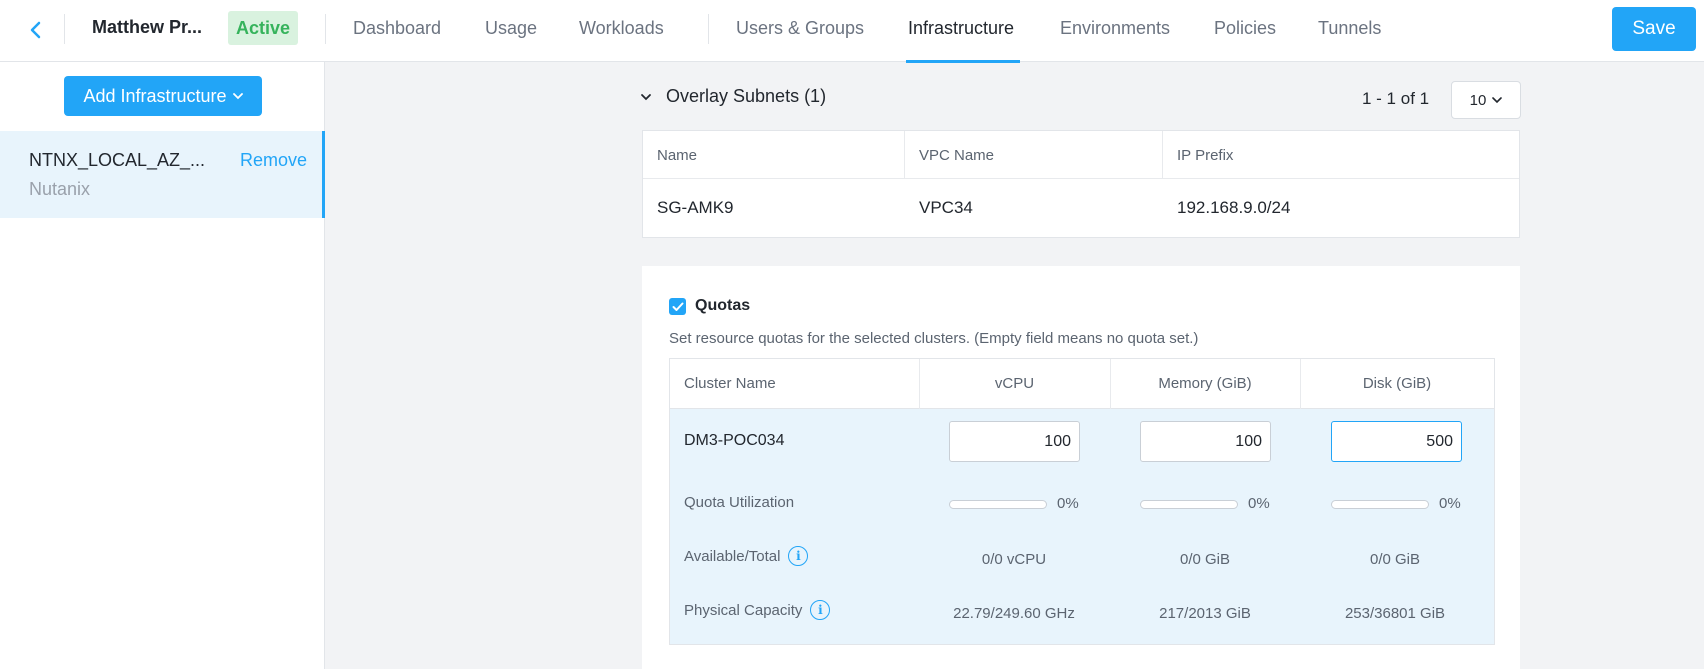  What do you see at coordinates (746, 96) in the screenshot?
I see `overlay-subnets-title: Overlay Subnets (1)` at bounding box center [746, 96].